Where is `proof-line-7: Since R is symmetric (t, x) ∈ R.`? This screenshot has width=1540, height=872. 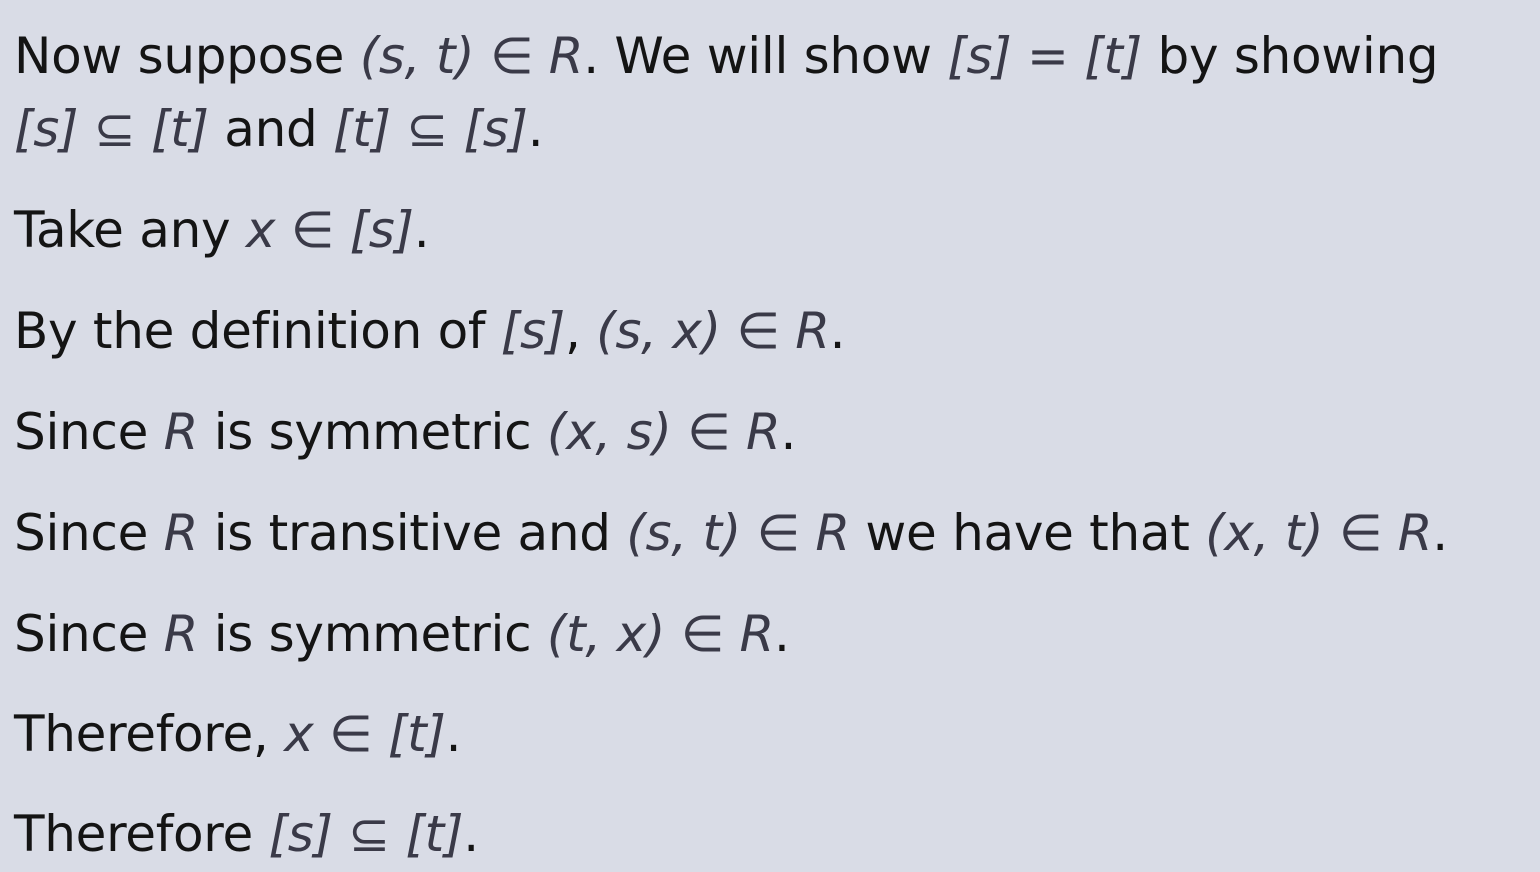 proof-line-7: Since R is symmetric (t, x) ∈ R. is located at coordinates (402, 634).